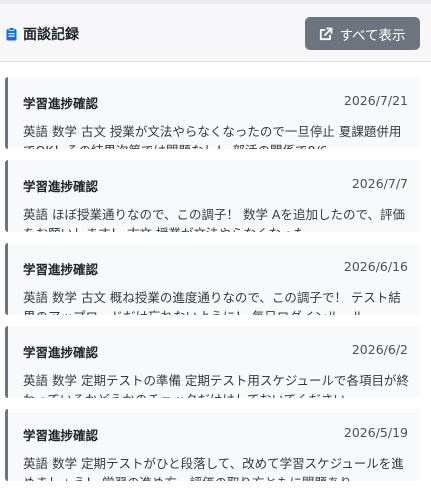 This screenshot has height=496, width=431. Describe the element at coordinates (375, 432) in the screenshot. I see `record-date: 2026/5/19` at that location.